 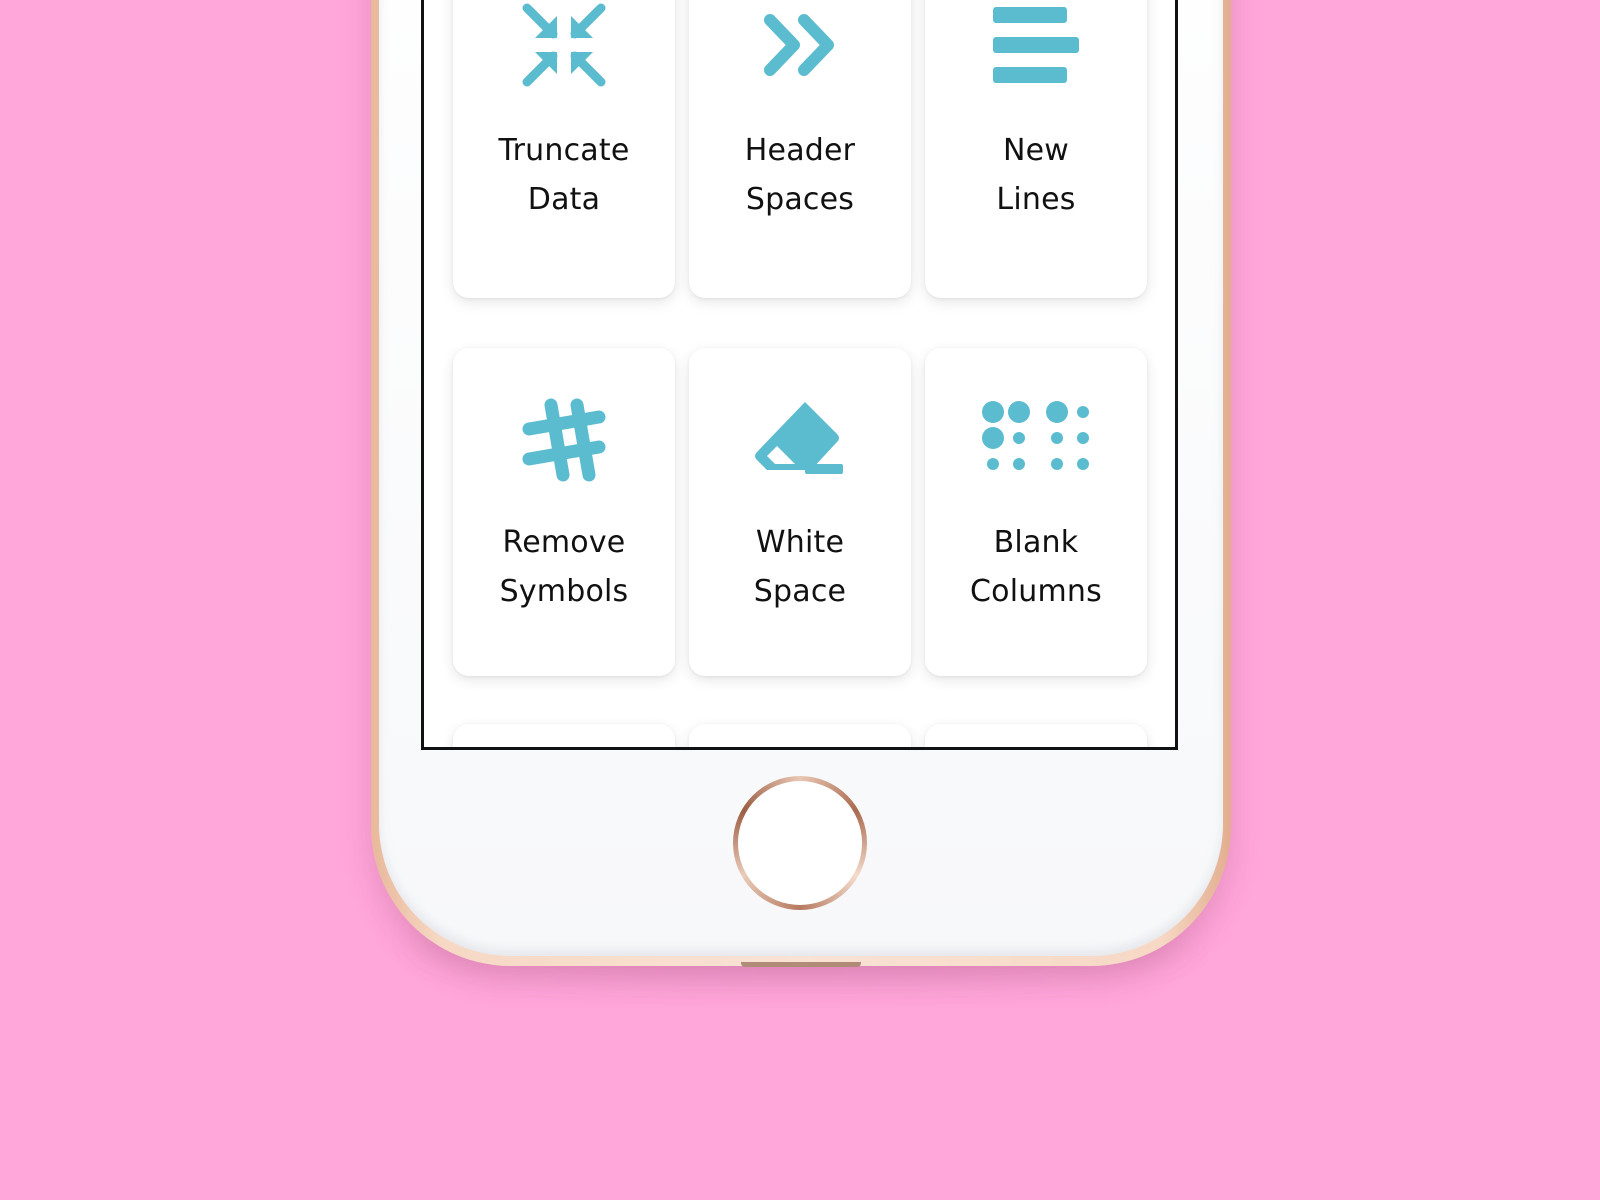 I want to click on tool-label-line1: Truncate, so click(x=564, y=150).